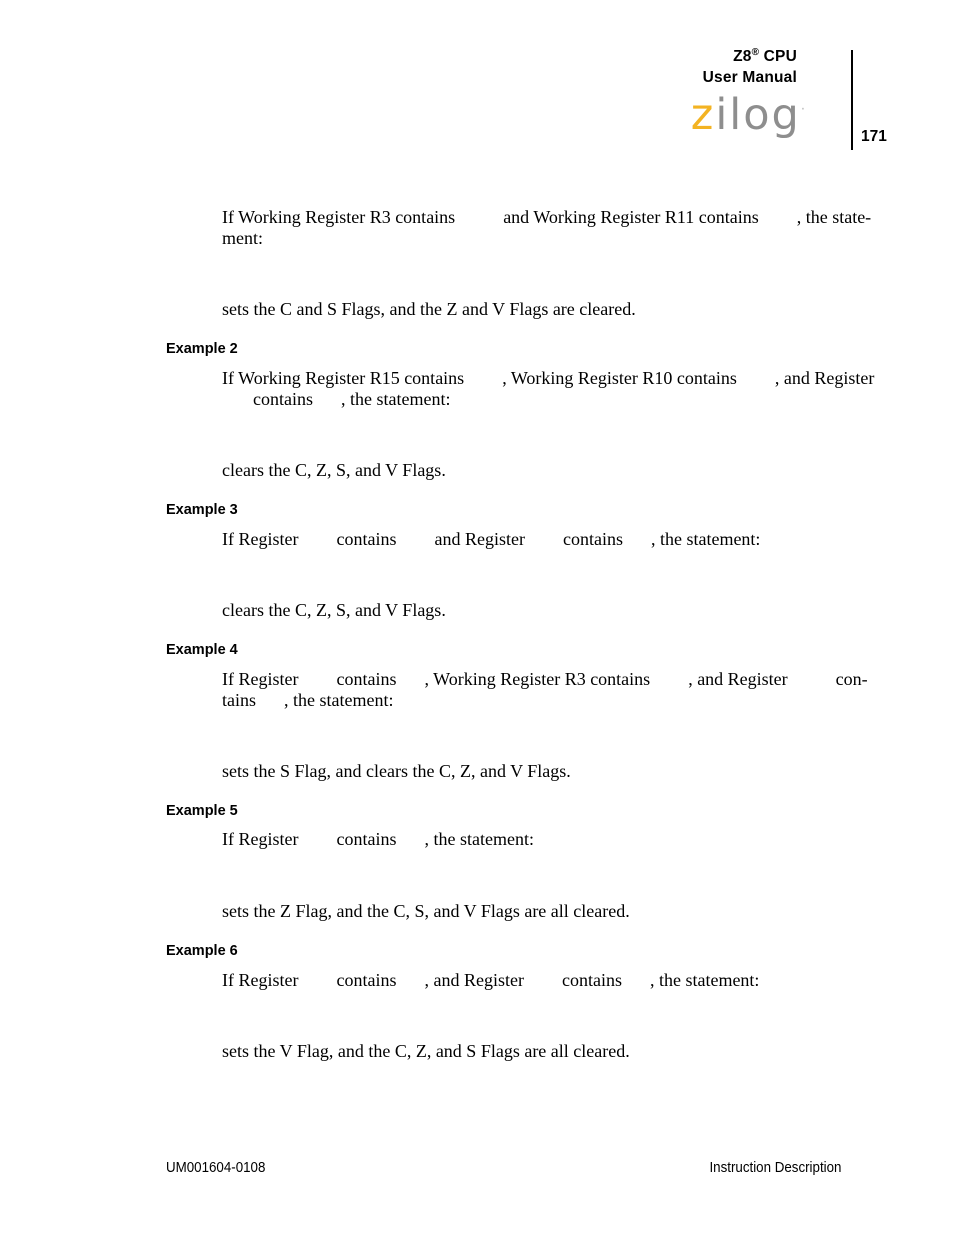  Describe the element at coordinates (339, 217) in the screenshot. I see `example1-text-a: If Working Register R3 contains` at that location.